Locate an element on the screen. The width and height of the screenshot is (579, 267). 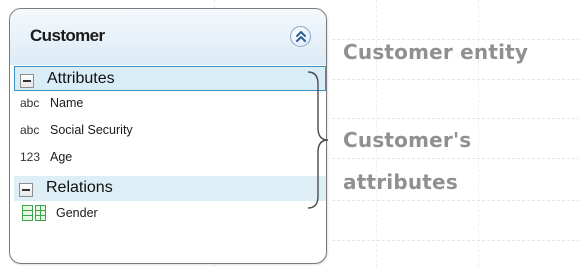
relations-section-header: Relations is located at coordinates (170, 188).